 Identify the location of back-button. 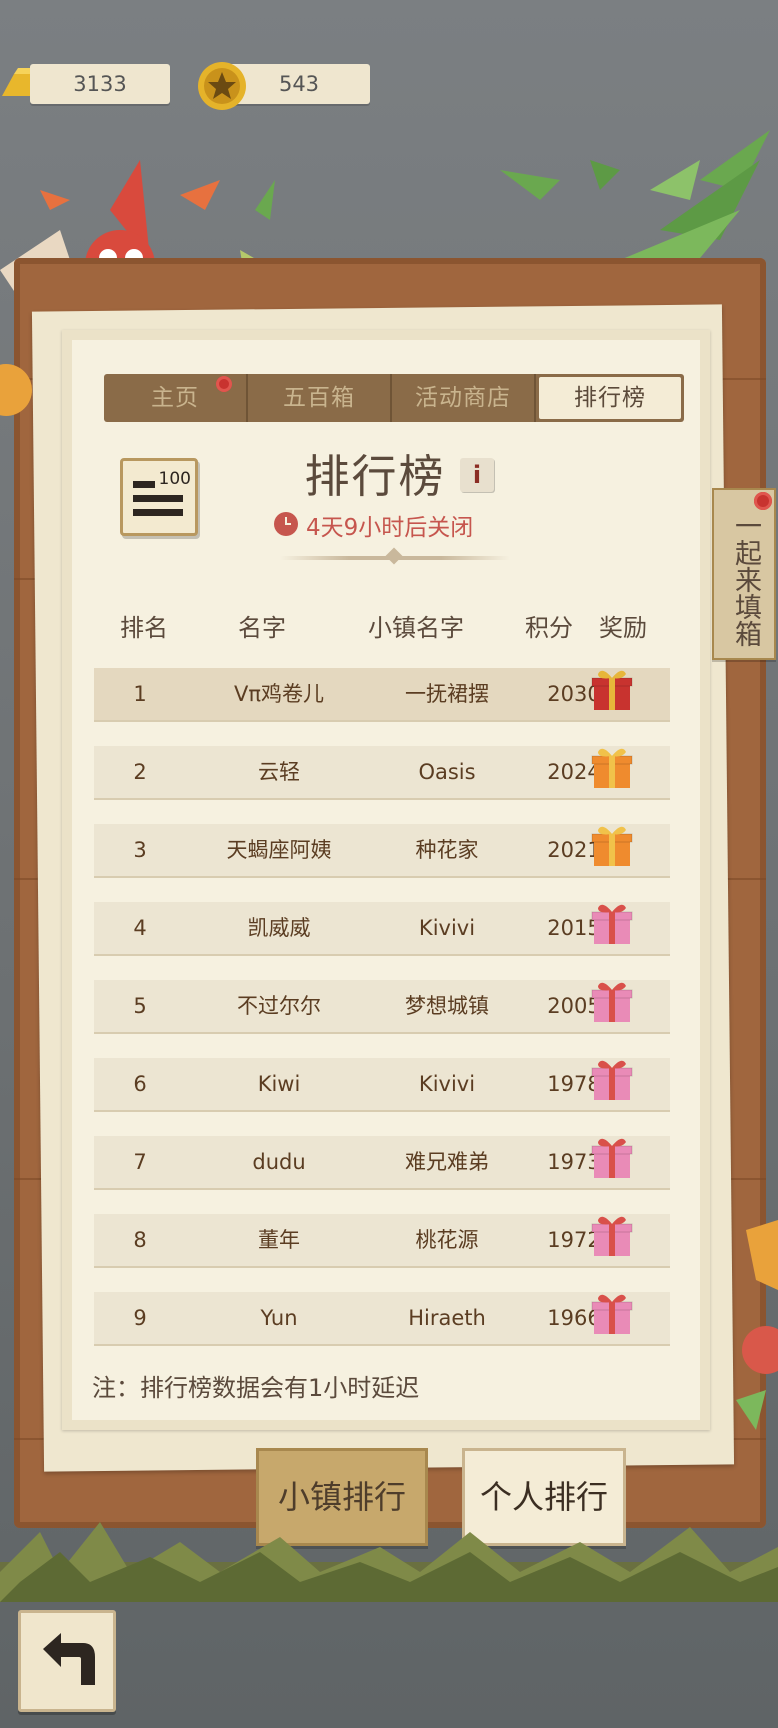
(67, 1661).